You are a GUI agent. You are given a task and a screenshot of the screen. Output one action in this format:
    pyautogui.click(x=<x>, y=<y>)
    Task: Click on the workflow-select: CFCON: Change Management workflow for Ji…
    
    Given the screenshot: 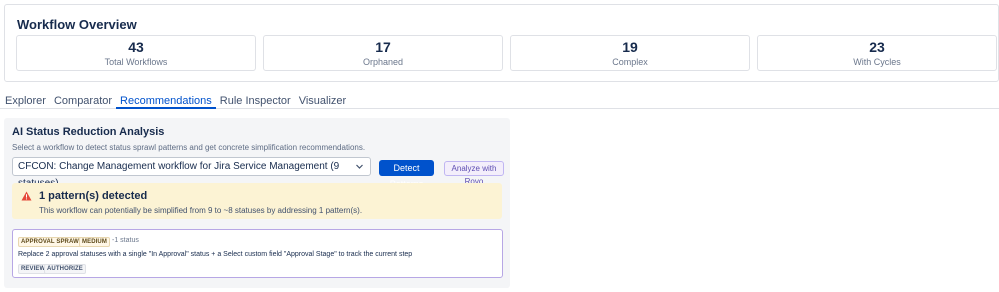 What is the action you would take?
    pyautogui.click(x=191, y=173)
    